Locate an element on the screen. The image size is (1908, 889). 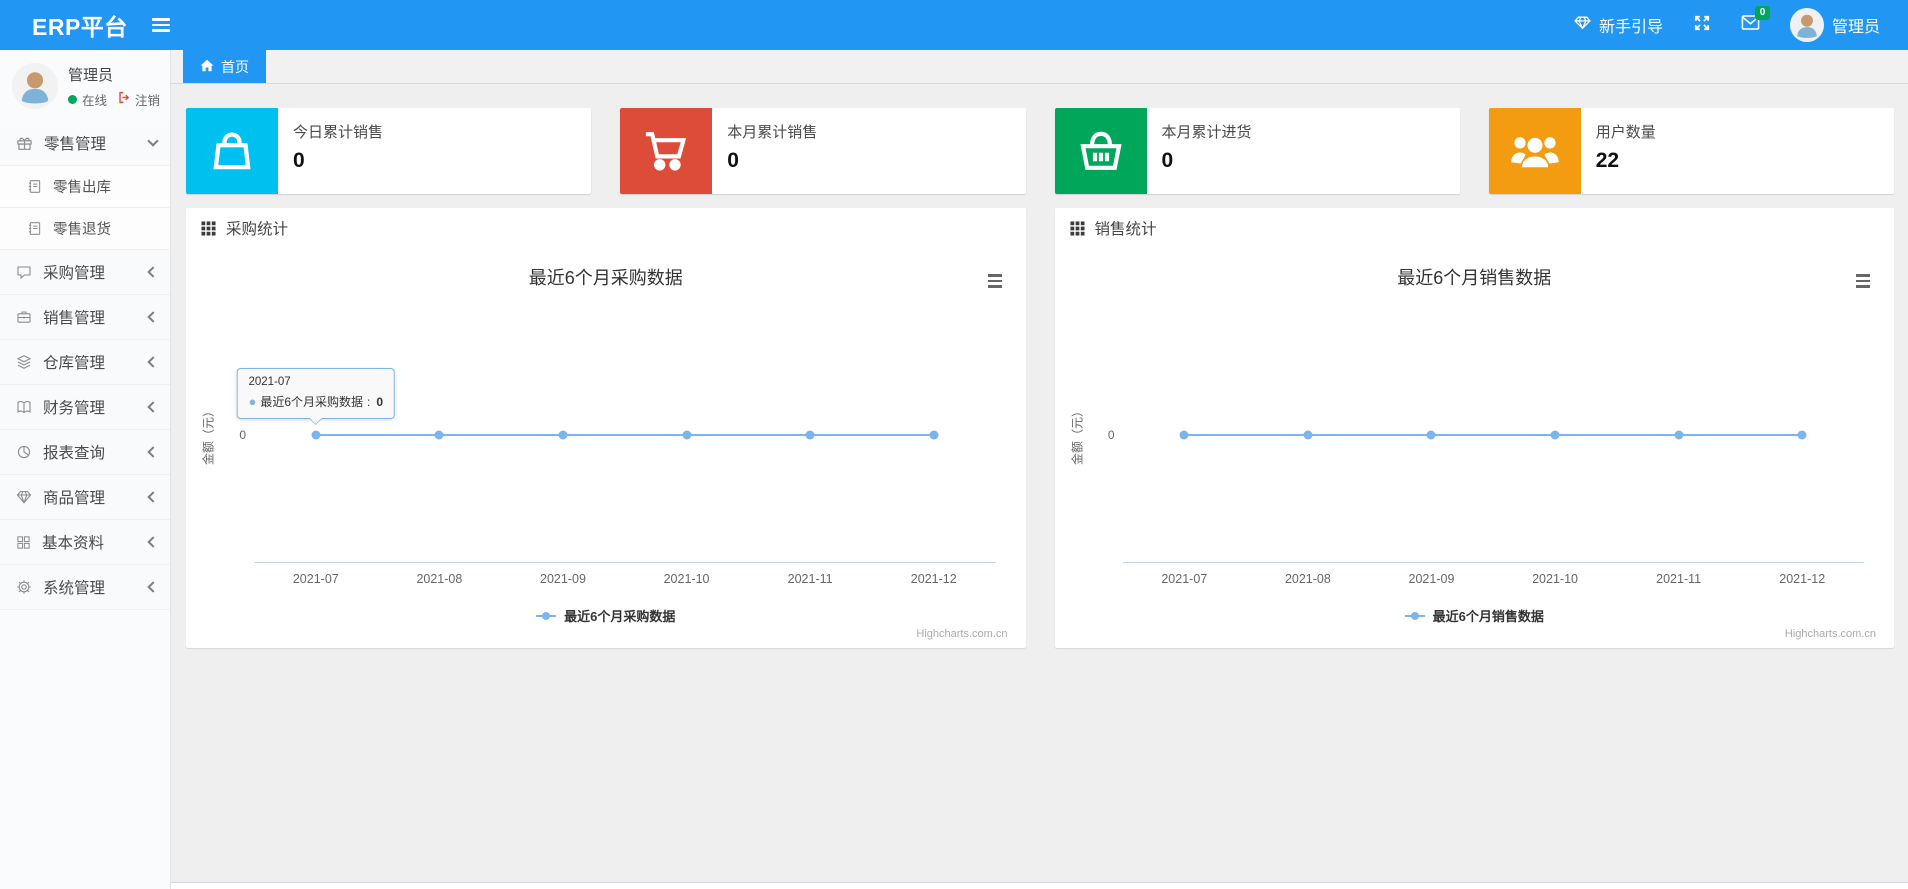
footer-divider is located at coordinates (1039, 885).